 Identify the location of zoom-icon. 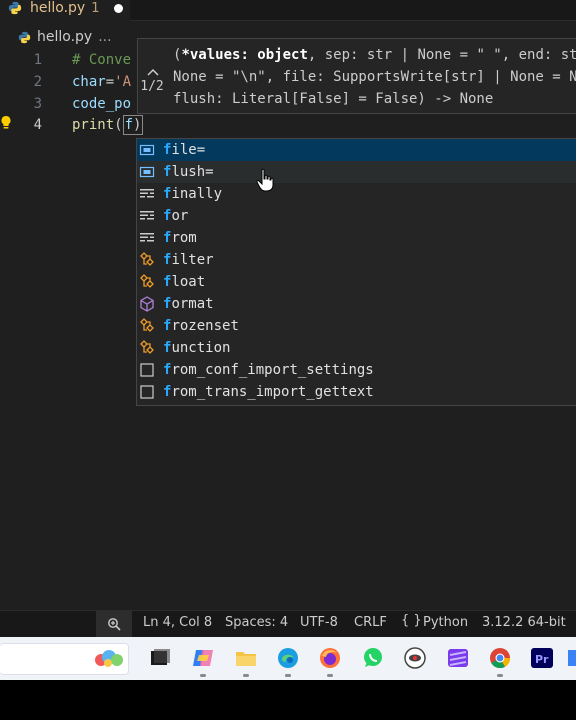
(114, 624).